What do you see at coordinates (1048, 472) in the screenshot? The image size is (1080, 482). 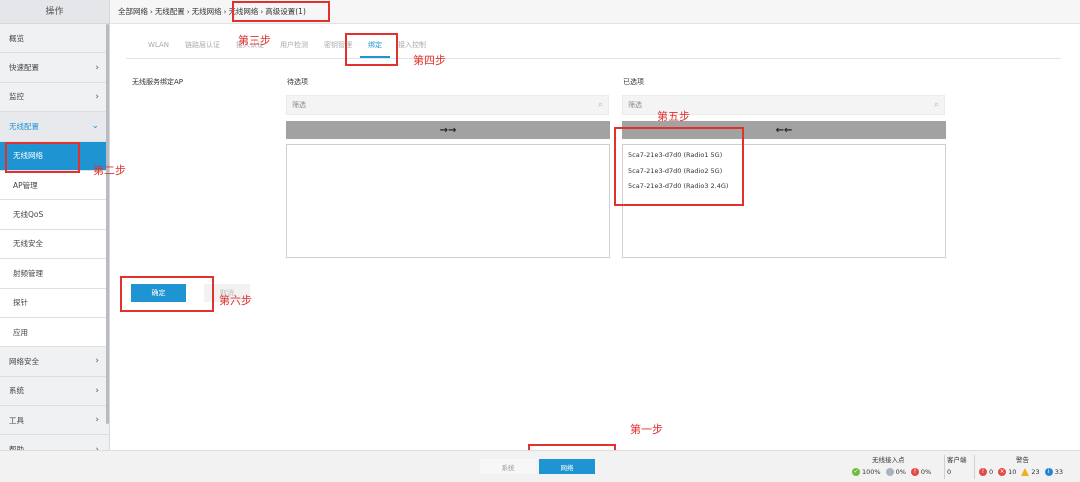 I see `info-icon: i` at bounding box center [1048, 472].